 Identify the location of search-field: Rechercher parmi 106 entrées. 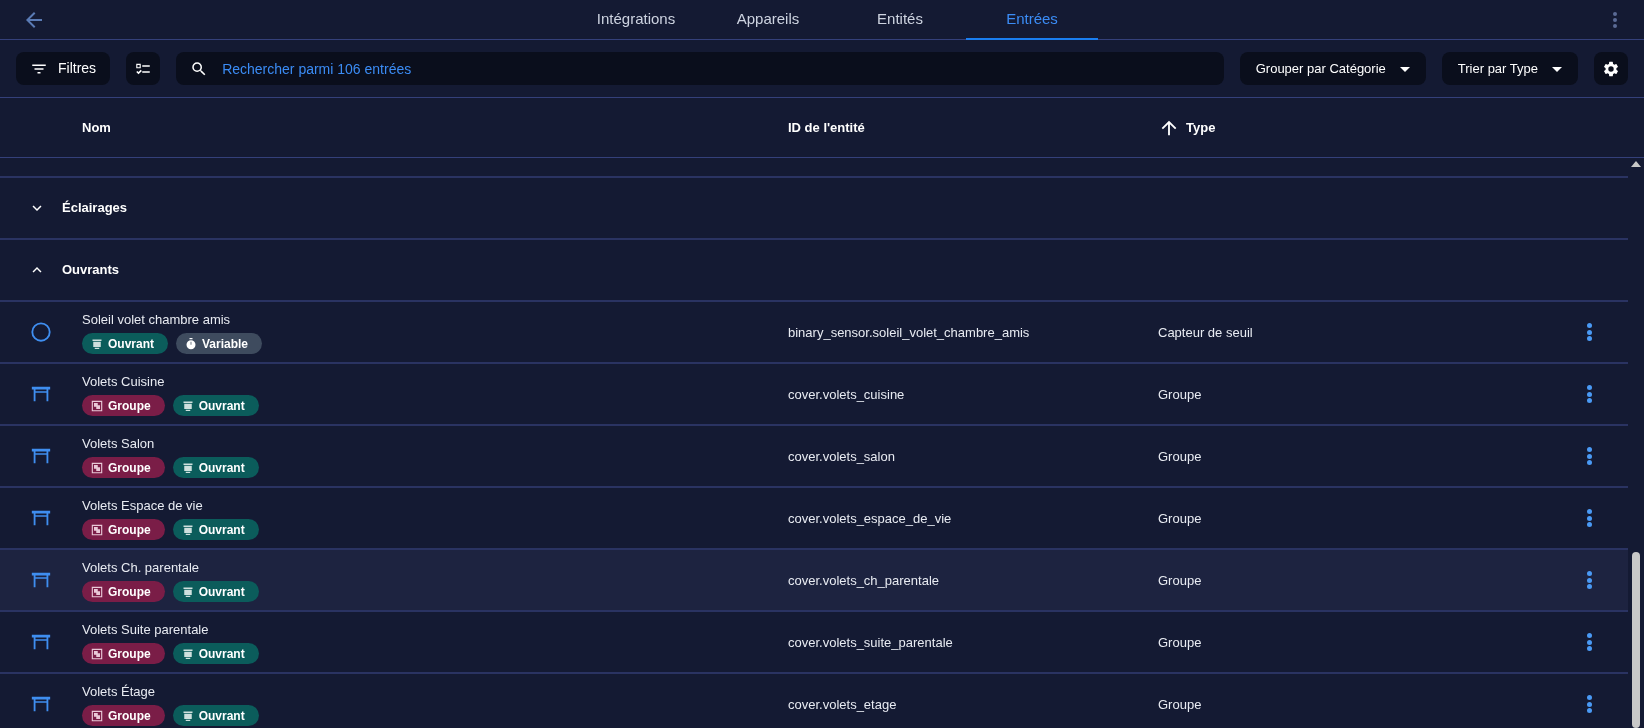
(700, 68).